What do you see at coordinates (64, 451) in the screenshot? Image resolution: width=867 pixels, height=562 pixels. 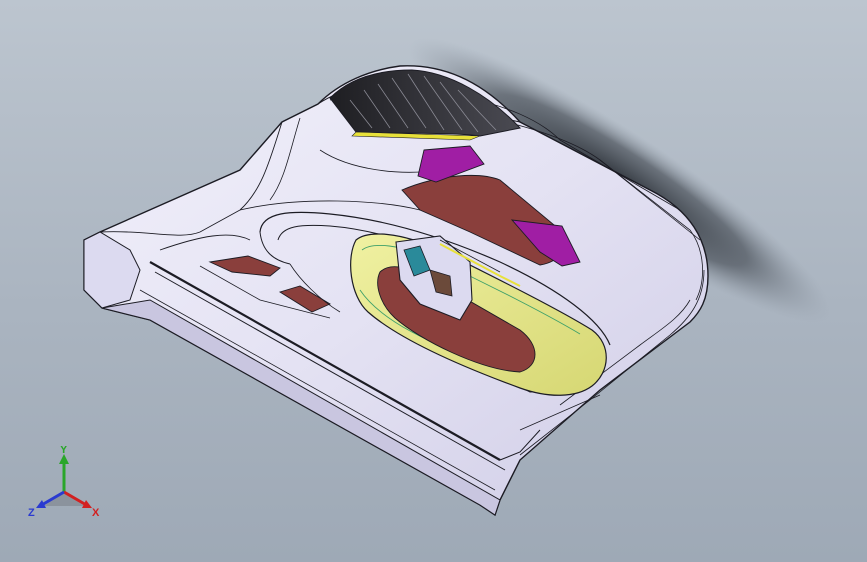 I see `y-axis-label: Y` at bounding box center [64, 451].